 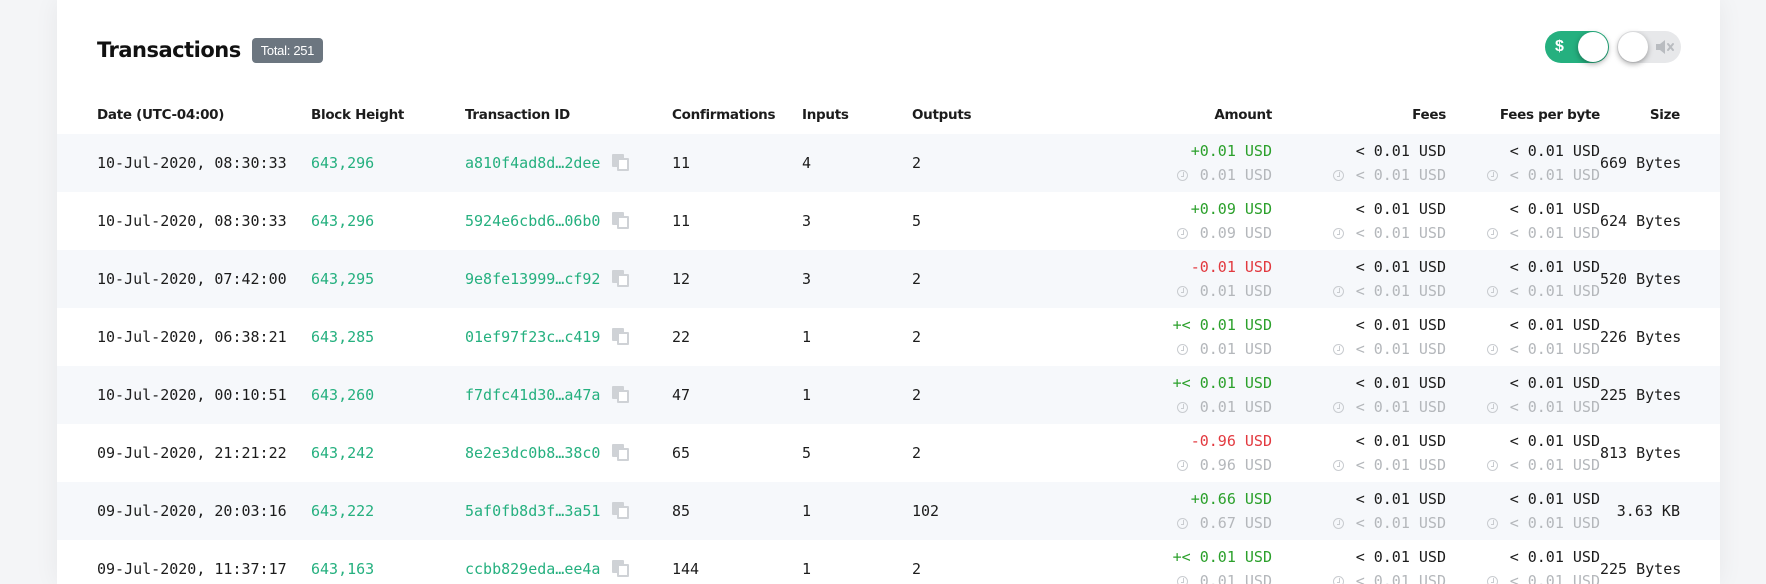 What do you see at coordinates (388, 395) in the screenshot?
I see `block-height-link: 643,260` at bounding box center [388, 395].